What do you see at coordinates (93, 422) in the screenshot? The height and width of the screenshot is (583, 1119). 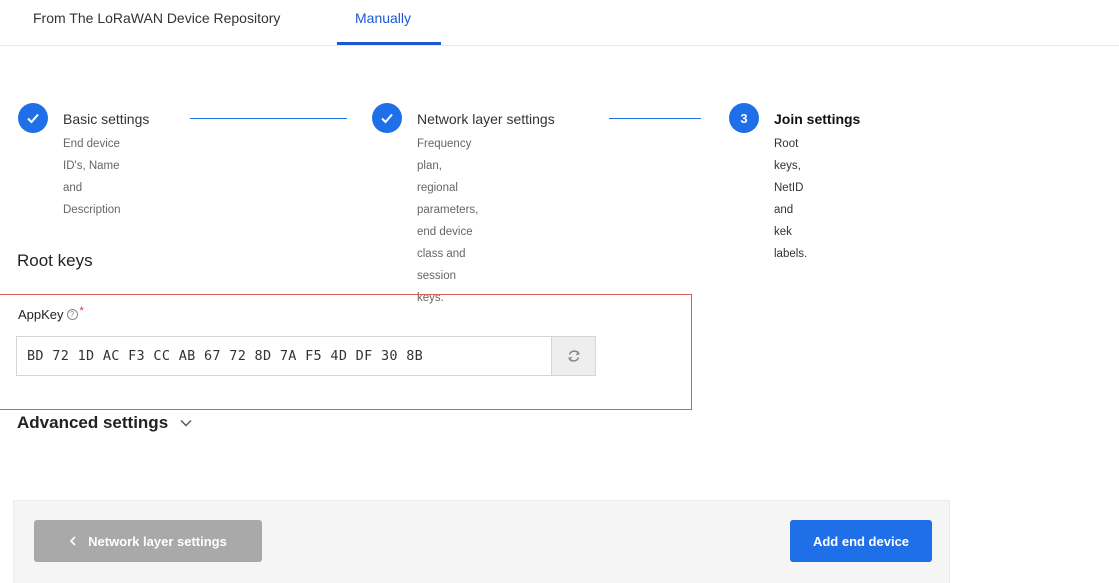 I see `advanced-settings-label: Advanced settings` at bounding box center [93, 422].